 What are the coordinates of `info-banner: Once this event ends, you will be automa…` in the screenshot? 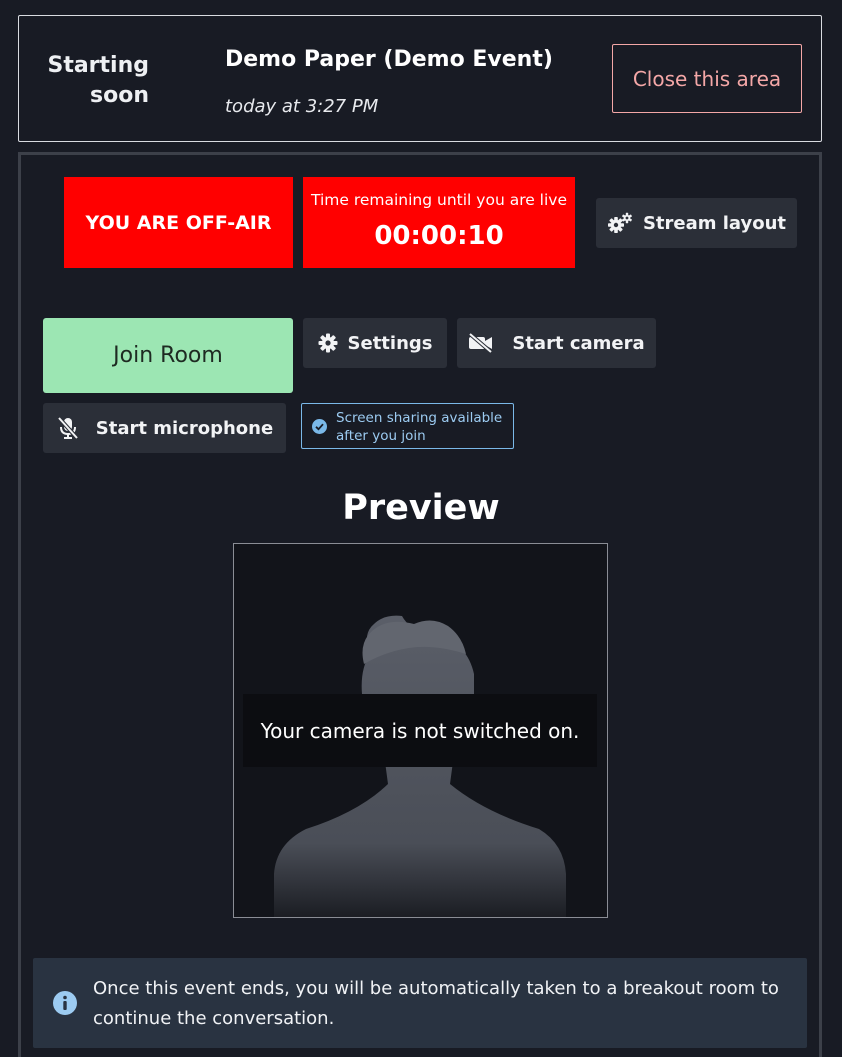 It's located at (420, 1003).